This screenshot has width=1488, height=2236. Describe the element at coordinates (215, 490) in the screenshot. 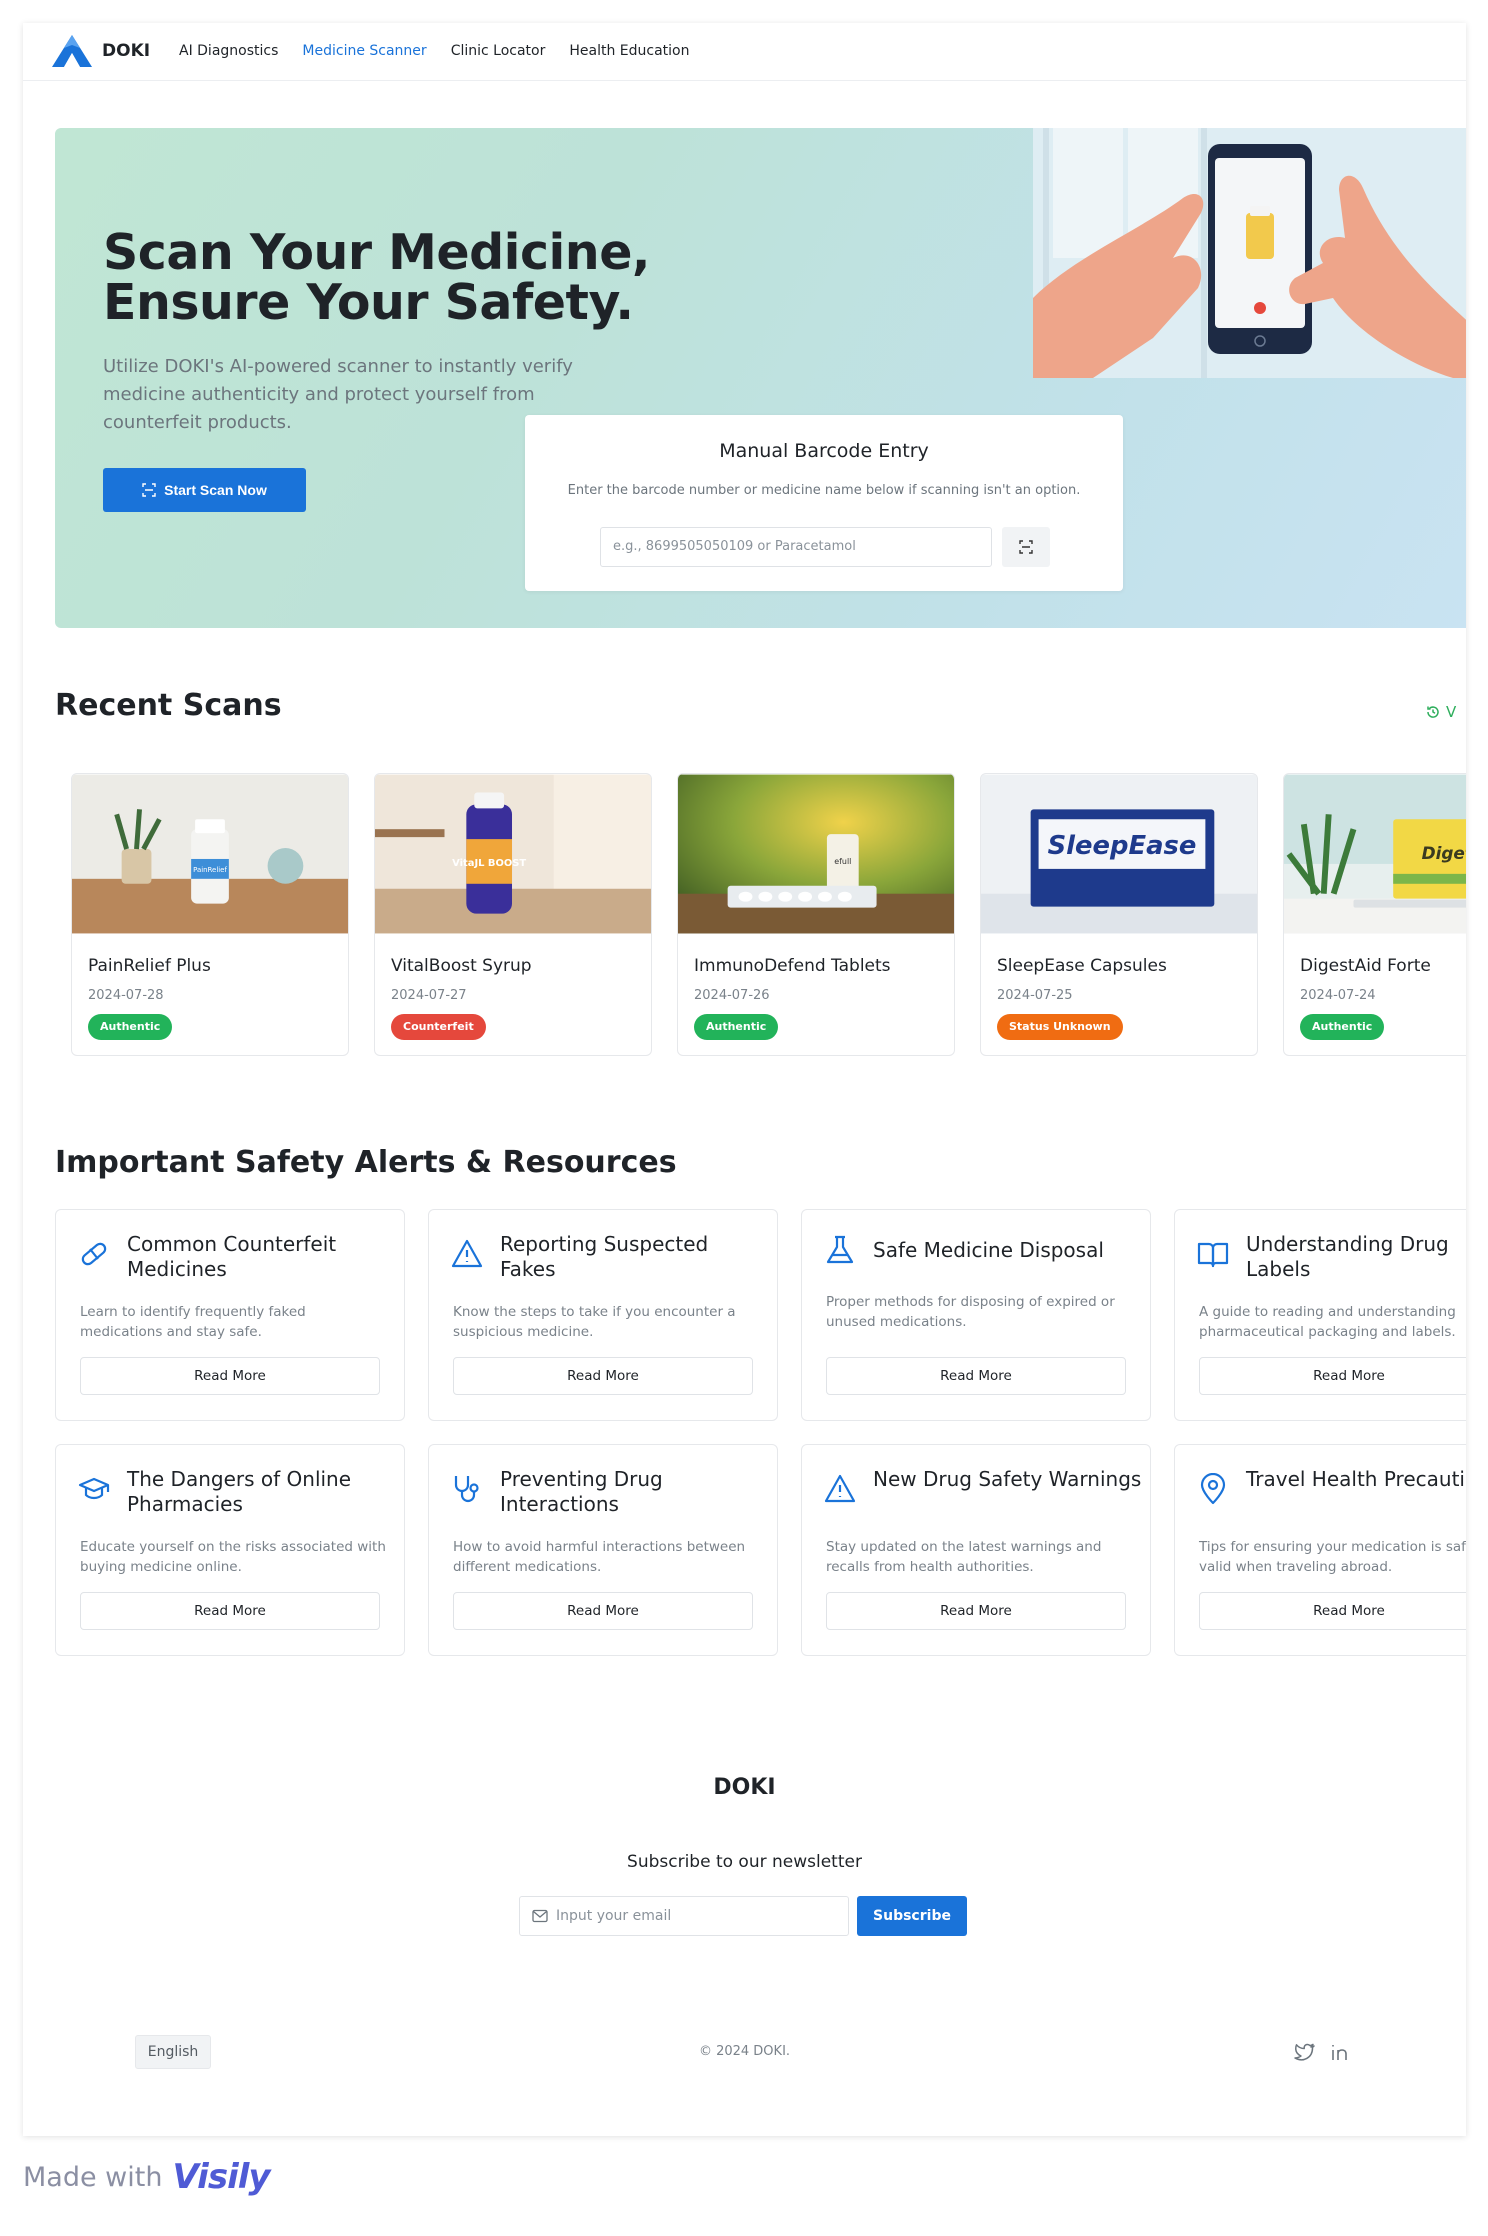

I see `start-scan-label: Start Scan Now` at that location.